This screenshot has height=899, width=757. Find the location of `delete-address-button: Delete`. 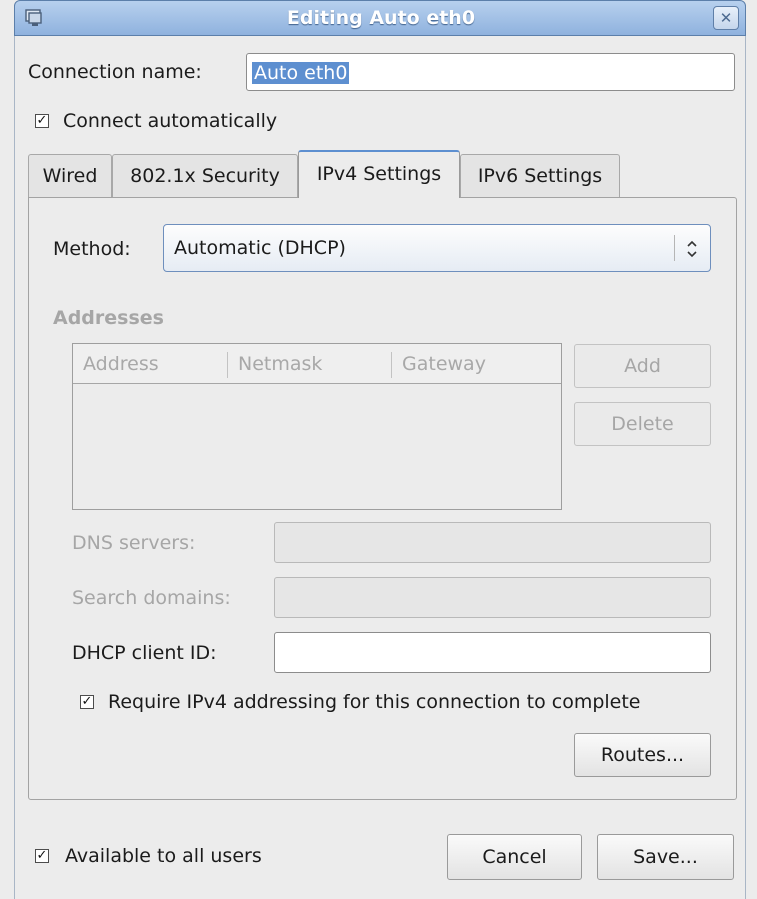

delete-address-button: Delete is located at coordinates (642, 424).